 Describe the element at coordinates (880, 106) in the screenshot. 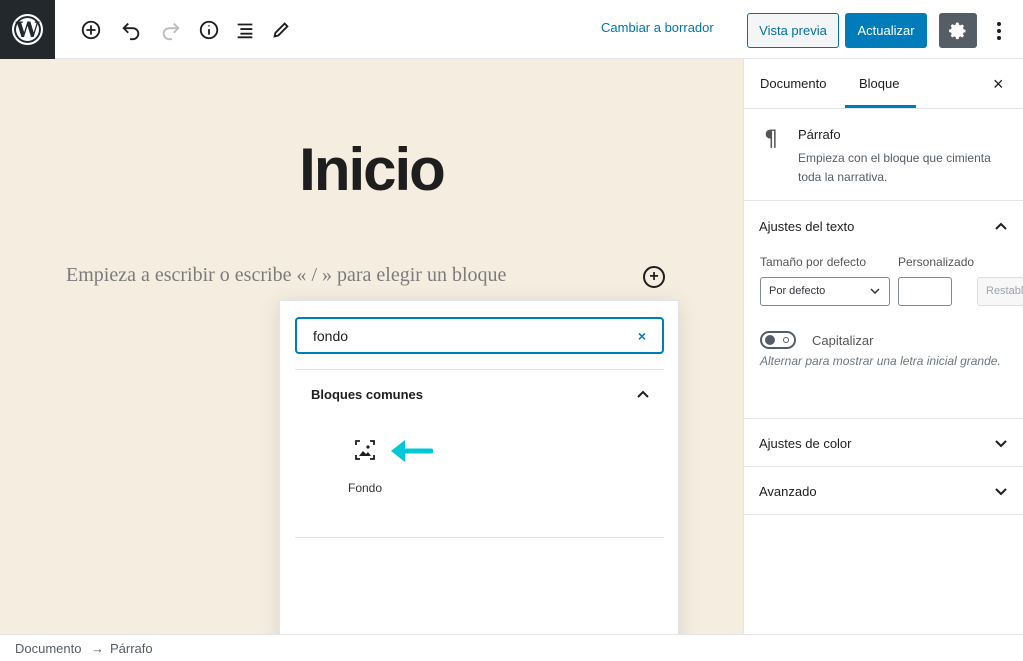

I see `active-tab-indicator` at that location.